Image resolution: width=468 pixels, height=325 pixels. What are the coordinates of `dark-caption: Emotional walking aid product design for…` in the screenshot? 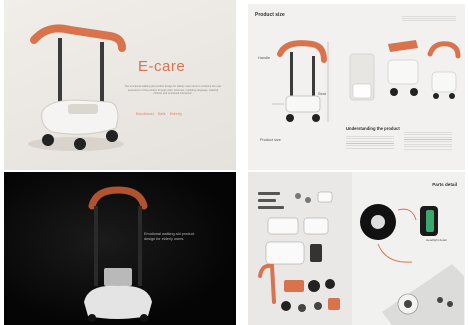 It's located at (169, 236).